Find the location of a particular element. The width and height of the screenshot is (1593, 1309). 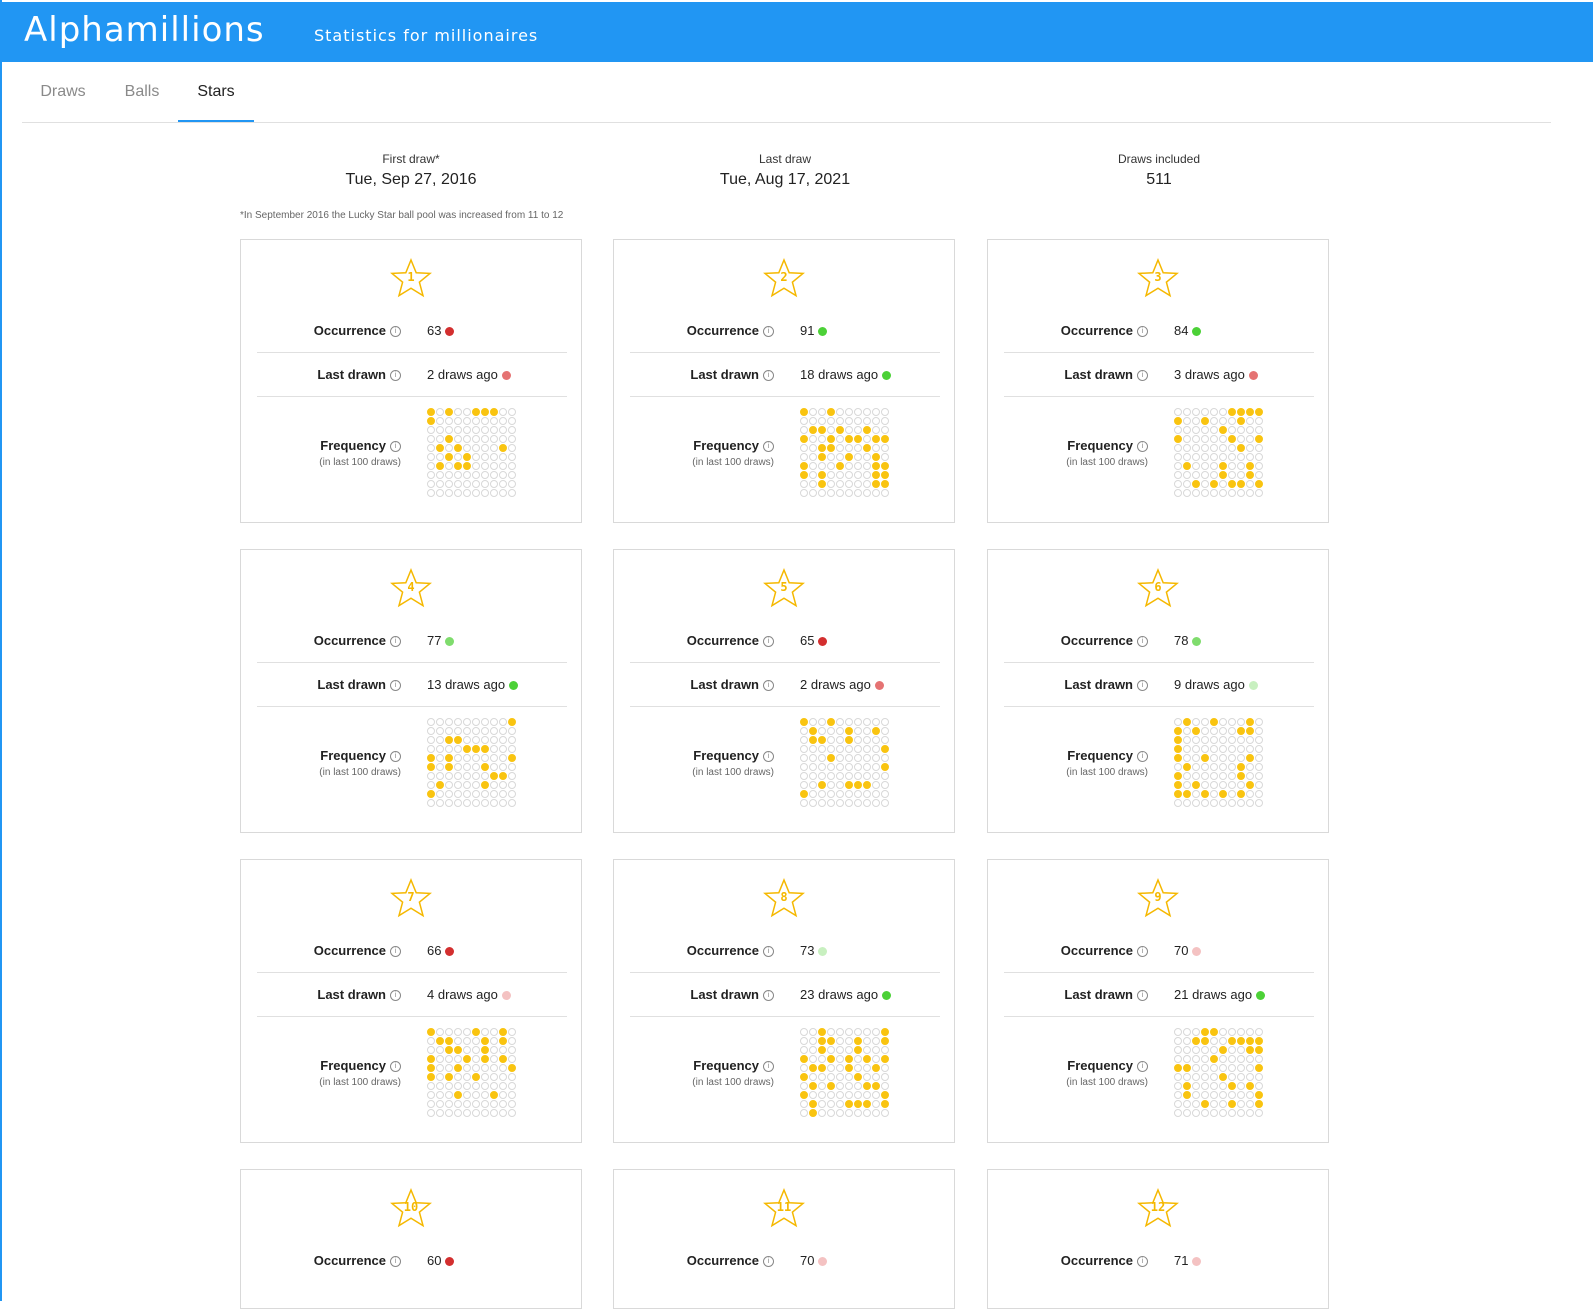

tab-balls: Balls is located at coordinates (142, 92).